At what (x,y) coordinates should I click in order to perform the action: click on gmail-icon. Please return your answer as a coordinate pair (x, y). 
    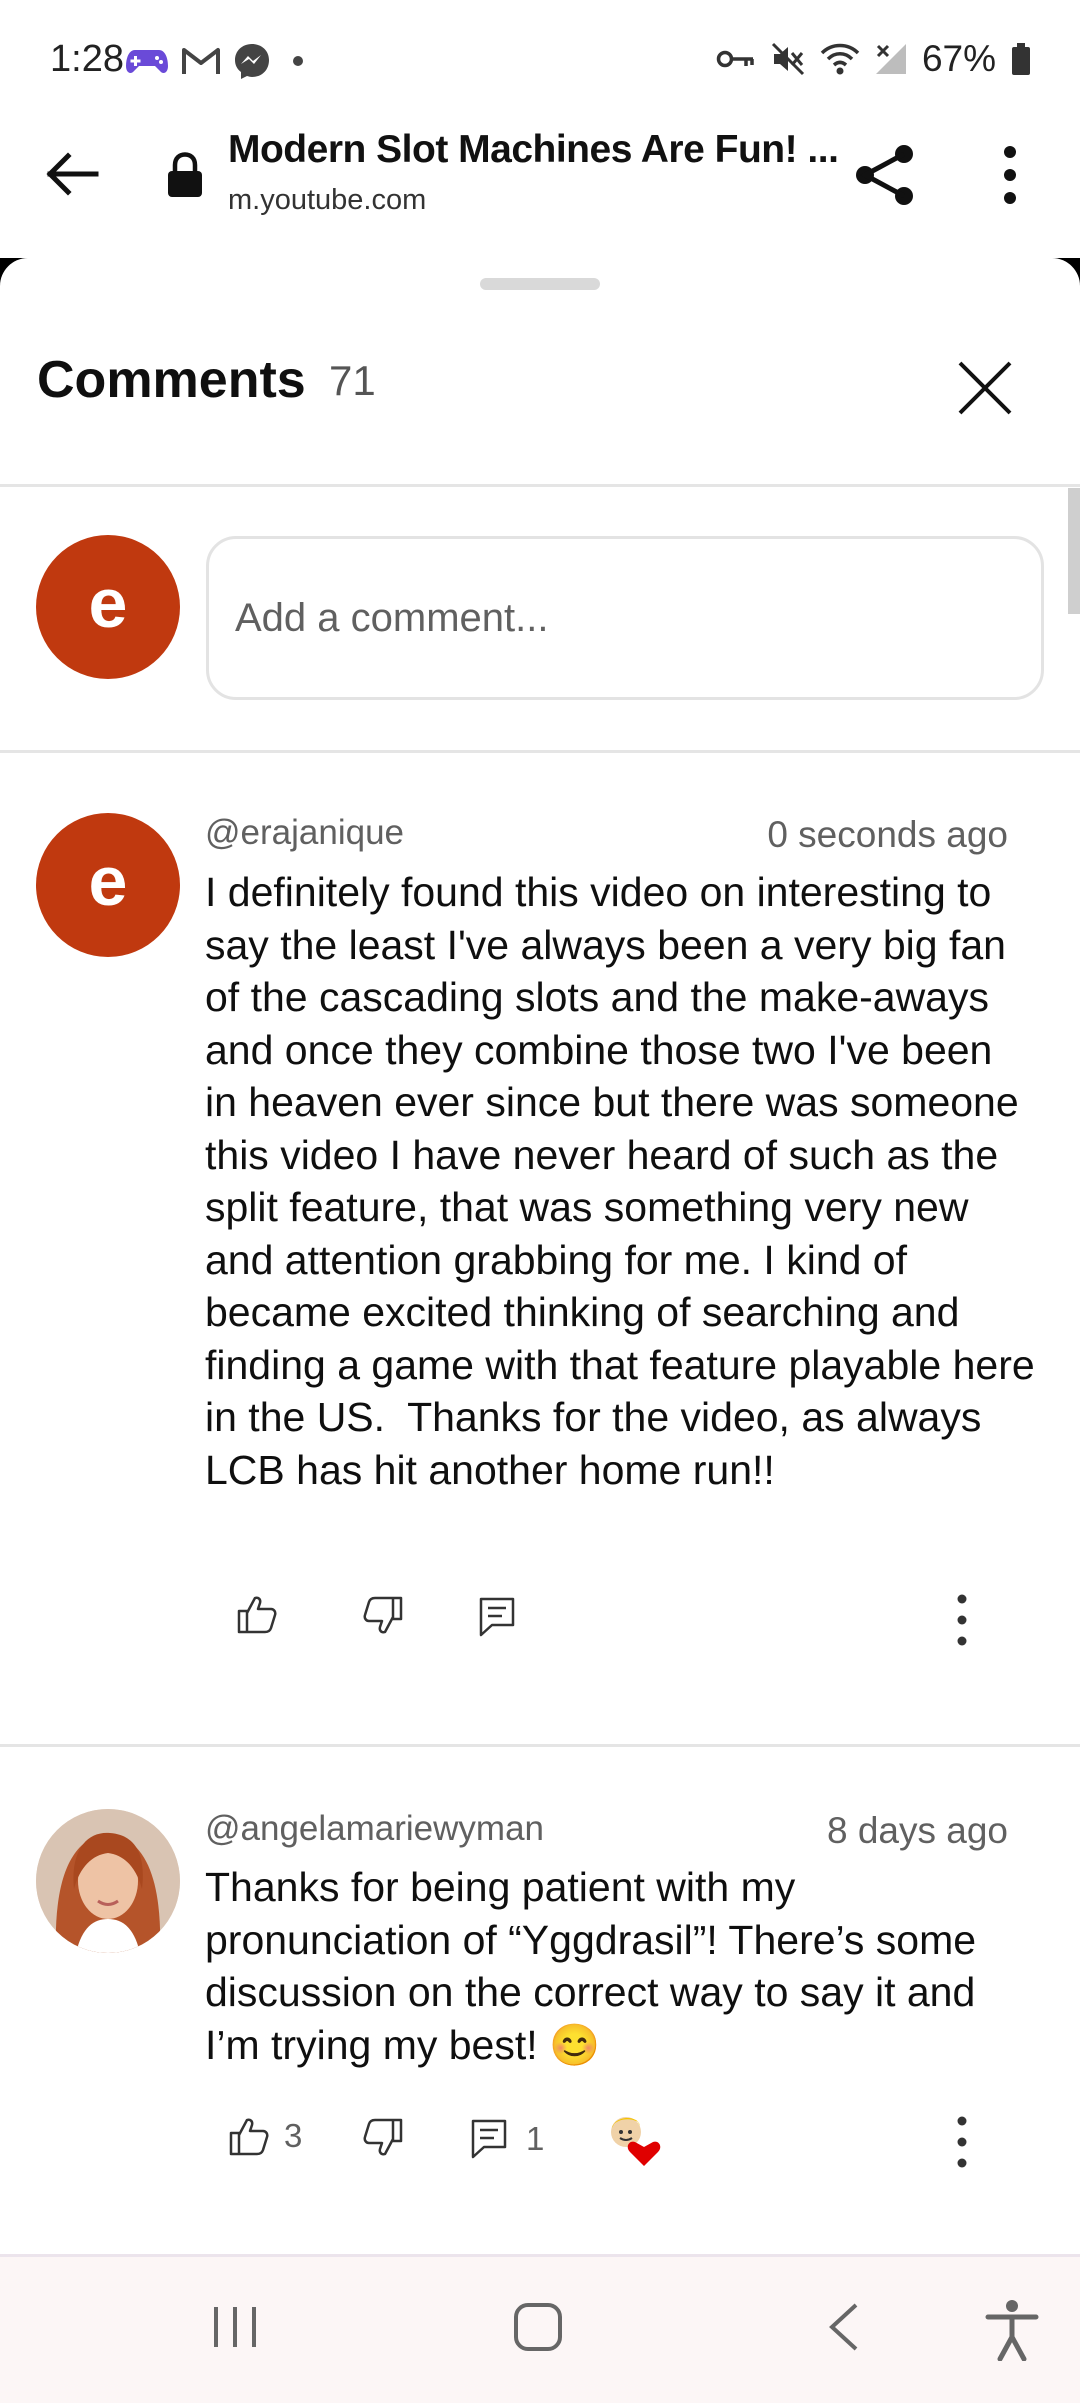
    Looking at the image, I should click on (201, 61).